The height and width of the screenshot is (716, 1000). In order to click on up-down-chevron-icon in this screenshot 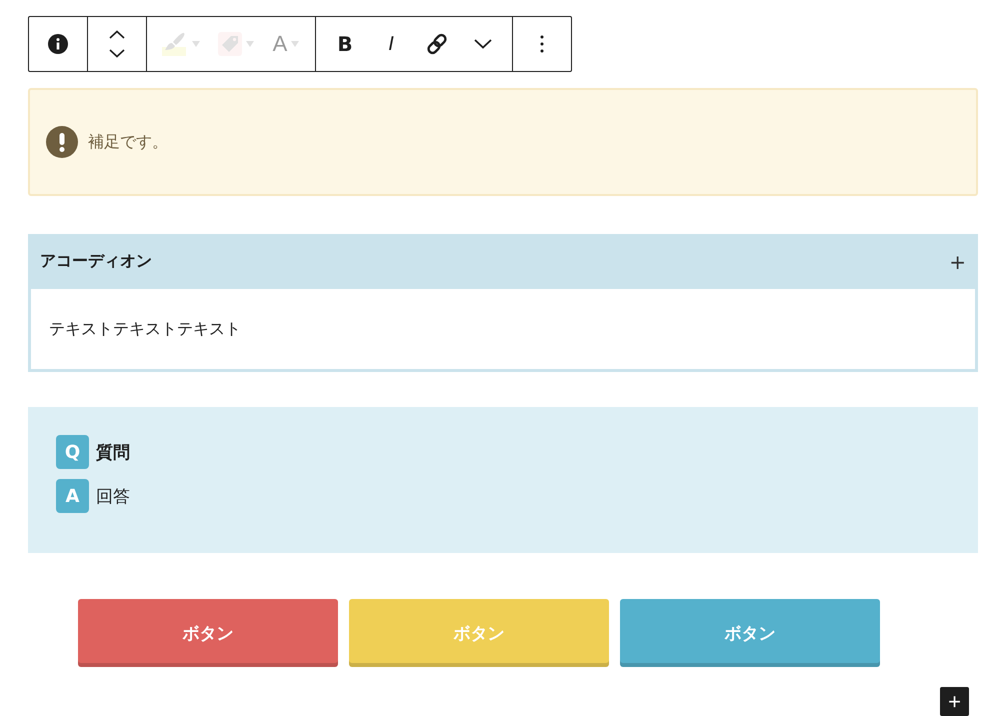, I will do `click(117, 44)`.